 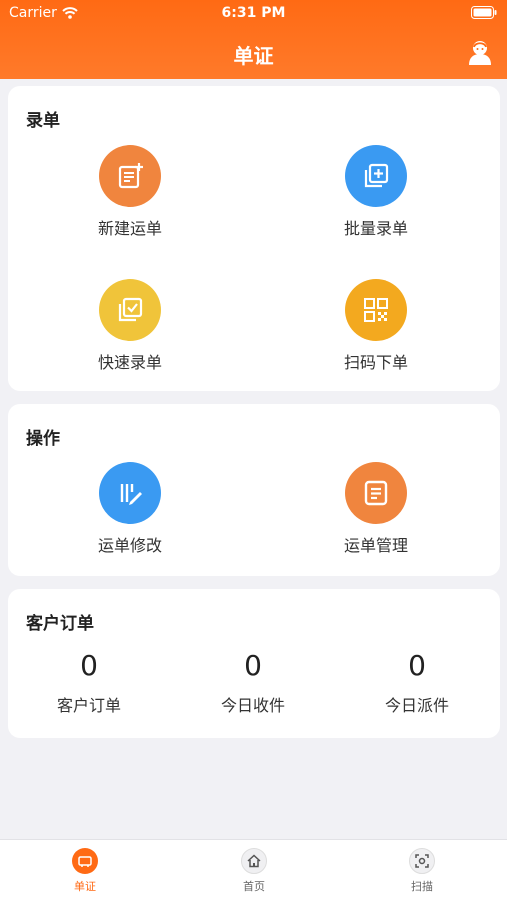 I want to click on battery-icon, so click(x=484, y=12).